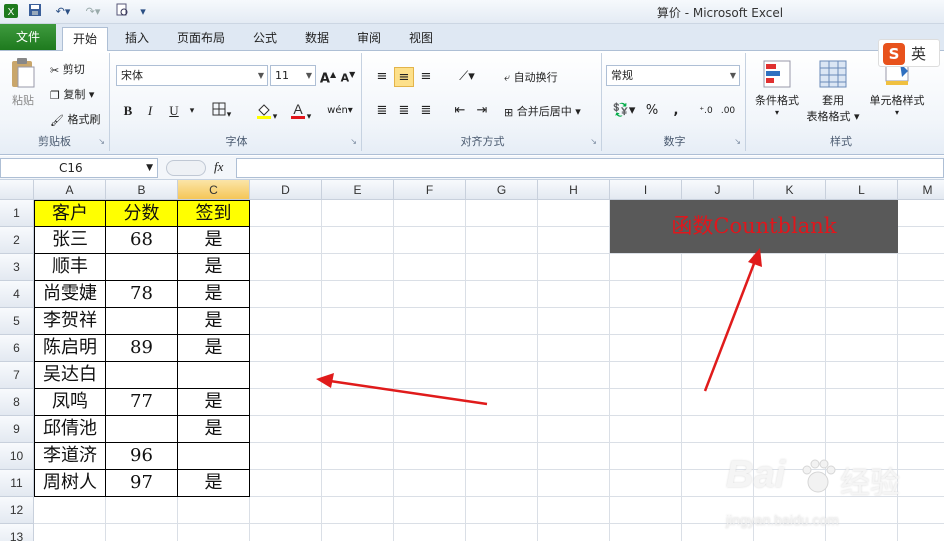 Image resolution: width=944 pixels, height=541 pixels. I want to click on baidu-brand-text: Bai, so click(756, 475).